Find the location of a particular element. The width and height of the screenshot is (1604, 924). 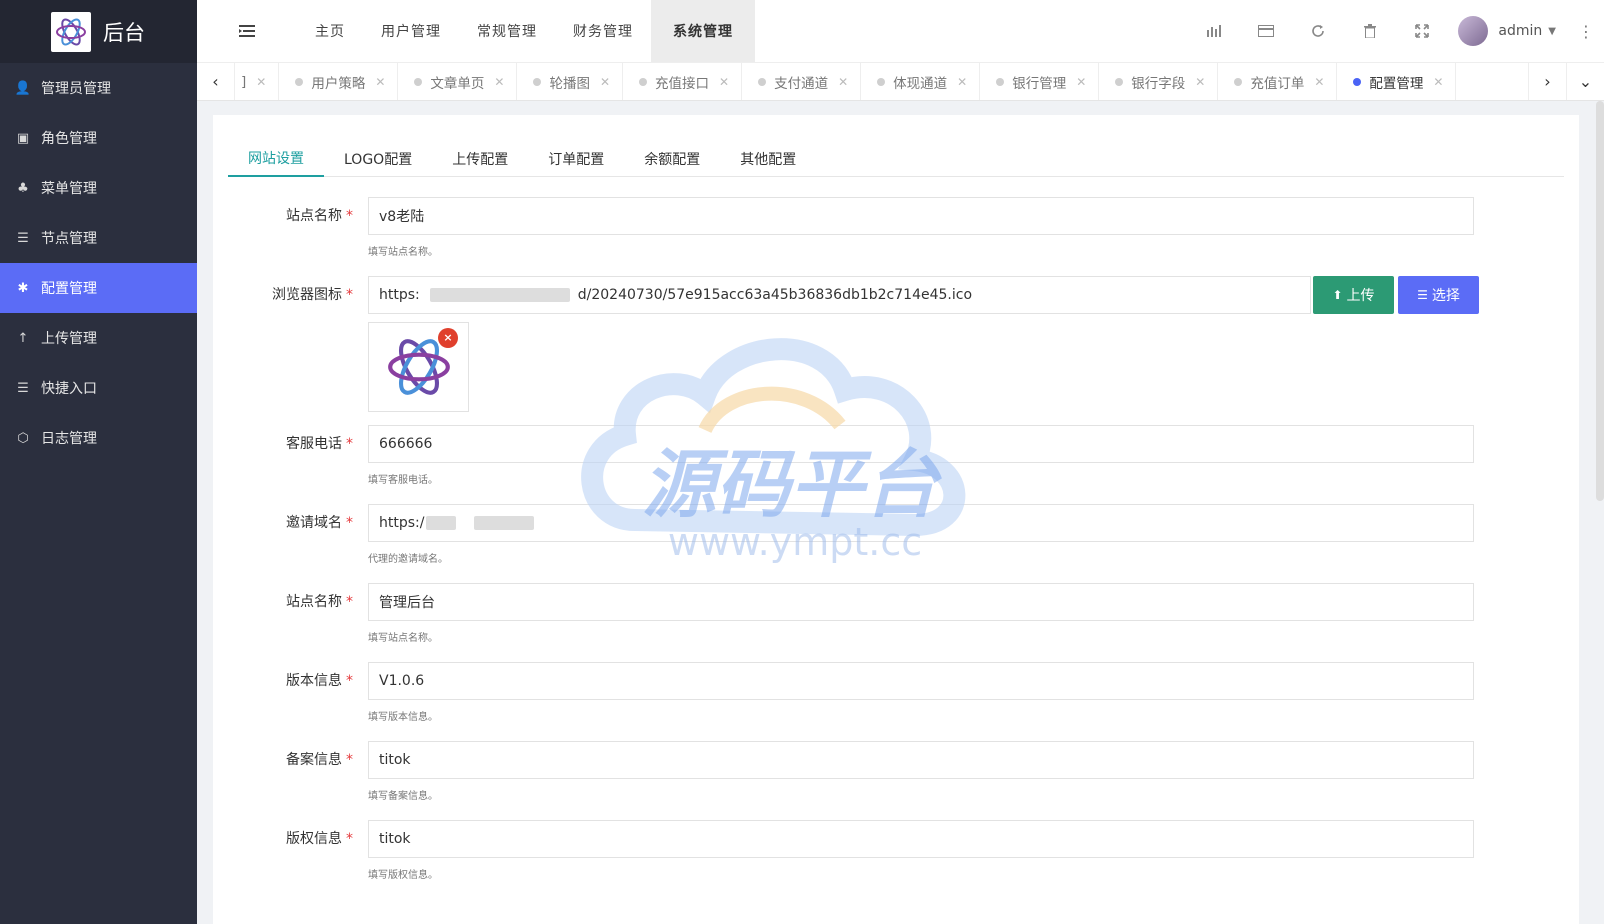

refresh-icon is located at coordinates (1318, 31).